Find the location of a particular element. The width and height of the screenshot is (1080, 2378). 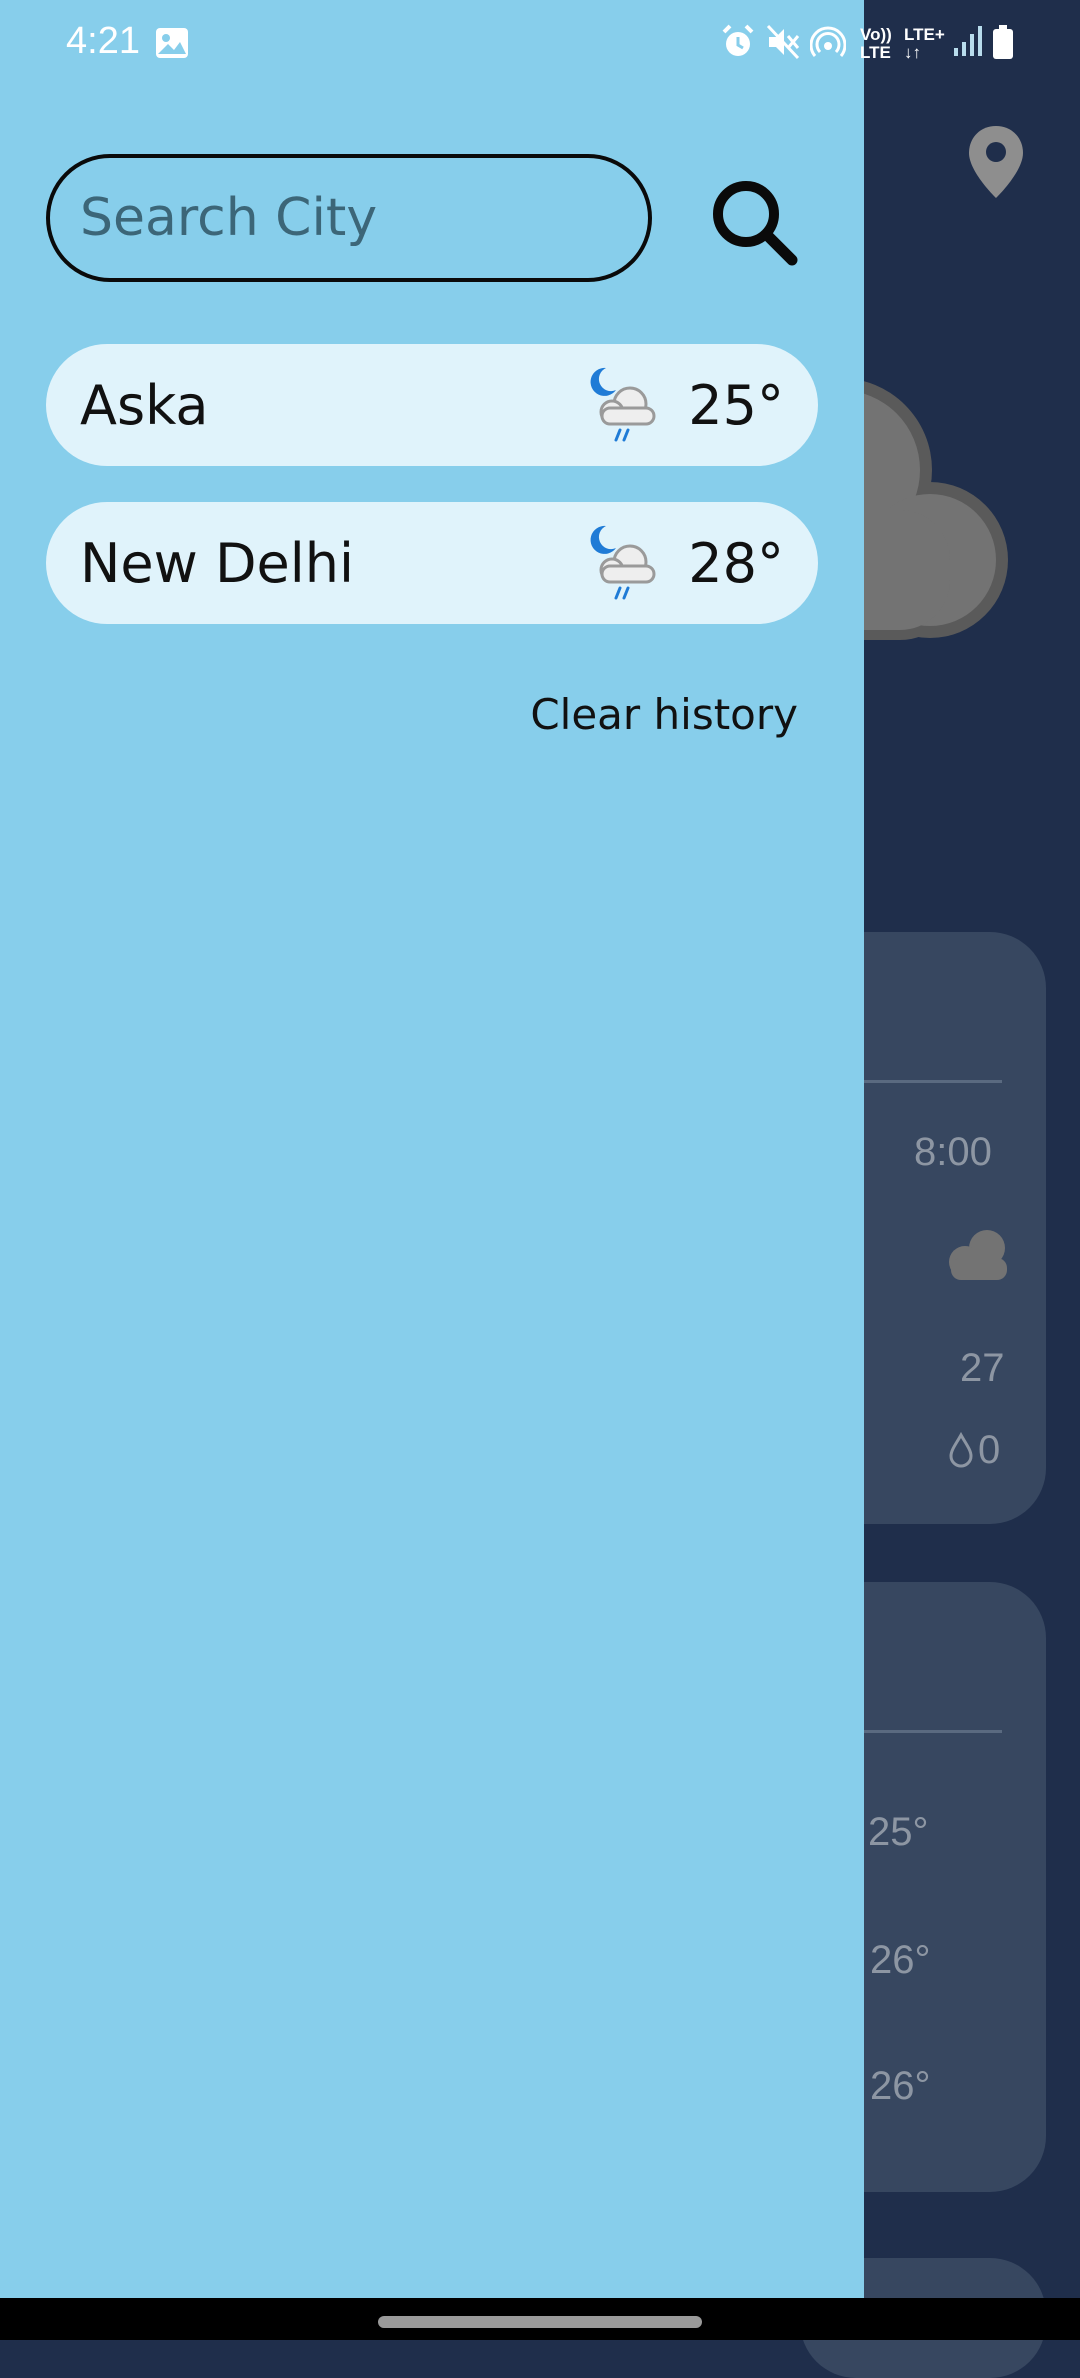

history-item-aska: Aska 25° is located at coordinates (432, 405).